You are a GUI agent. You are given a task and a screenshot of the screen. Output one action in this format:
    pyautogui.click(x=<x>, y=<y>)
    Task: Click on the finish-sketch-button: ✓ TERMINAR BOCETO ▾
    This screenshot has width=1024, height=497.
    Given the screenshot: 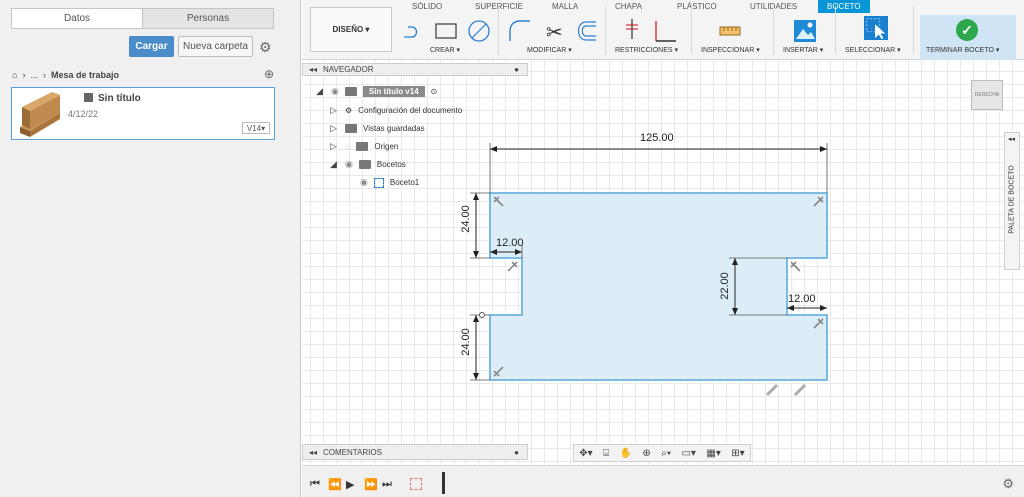 What is the action you would take?
    pyautogui.click(x=968, y=37)
    